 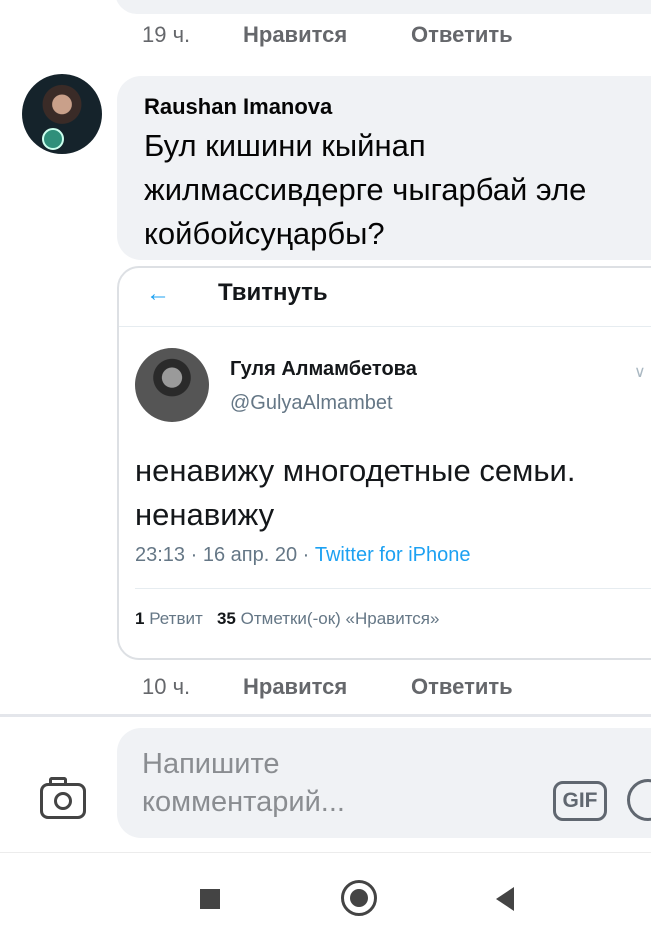 What do you see at coordinates (383, 7) in the screenshot?
I see `previous-comment-bubble` at bounding box center [383, 7].